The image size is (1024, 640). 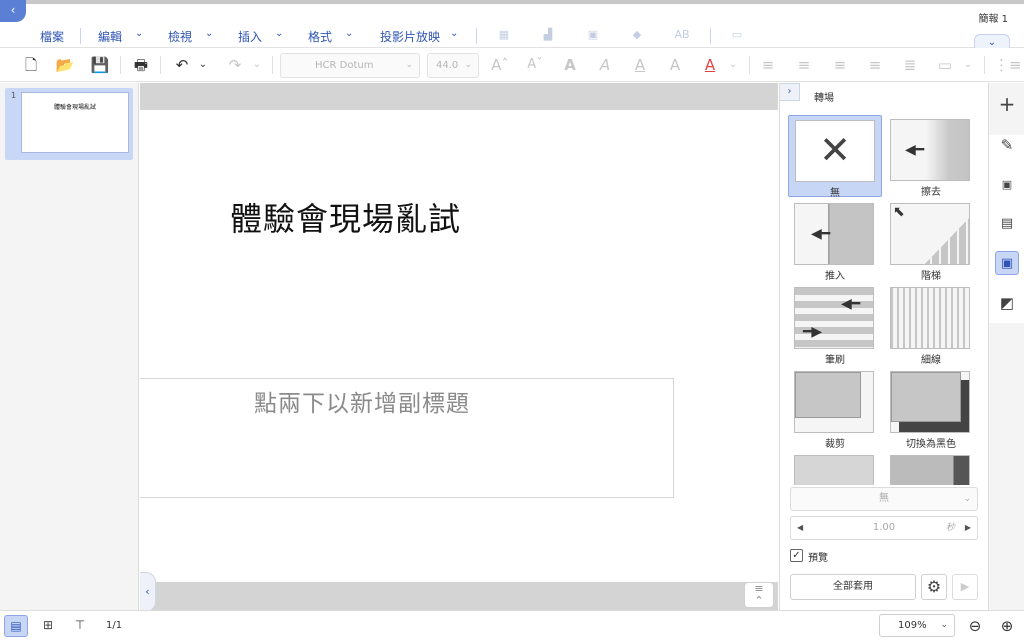 I want to click on slide-thumbnail: 體驗會現場亂試, so click(x=75, y=122).